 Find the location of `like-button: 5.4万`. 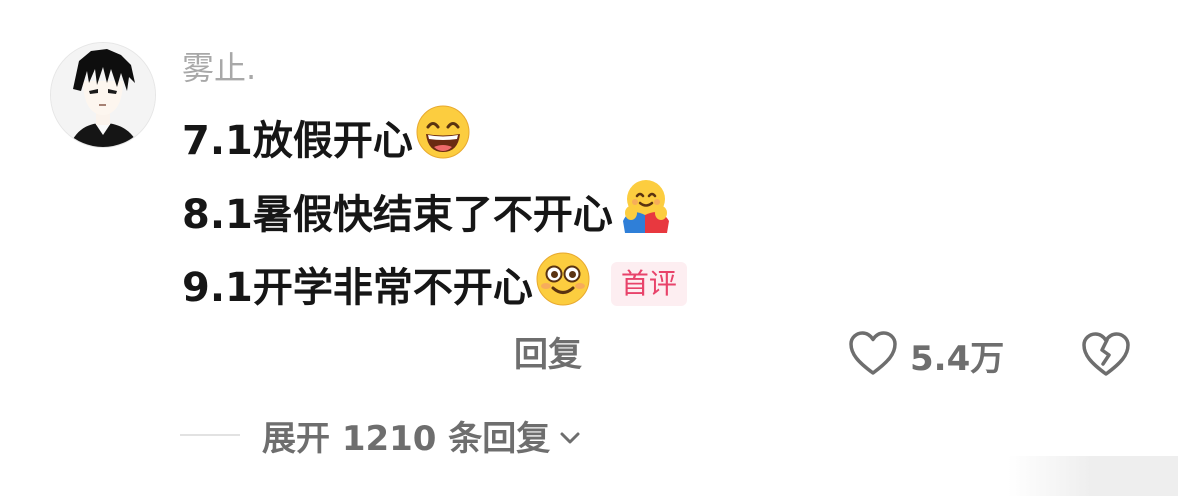

like-button: 5.4万 is located at coordinates (926, 355).